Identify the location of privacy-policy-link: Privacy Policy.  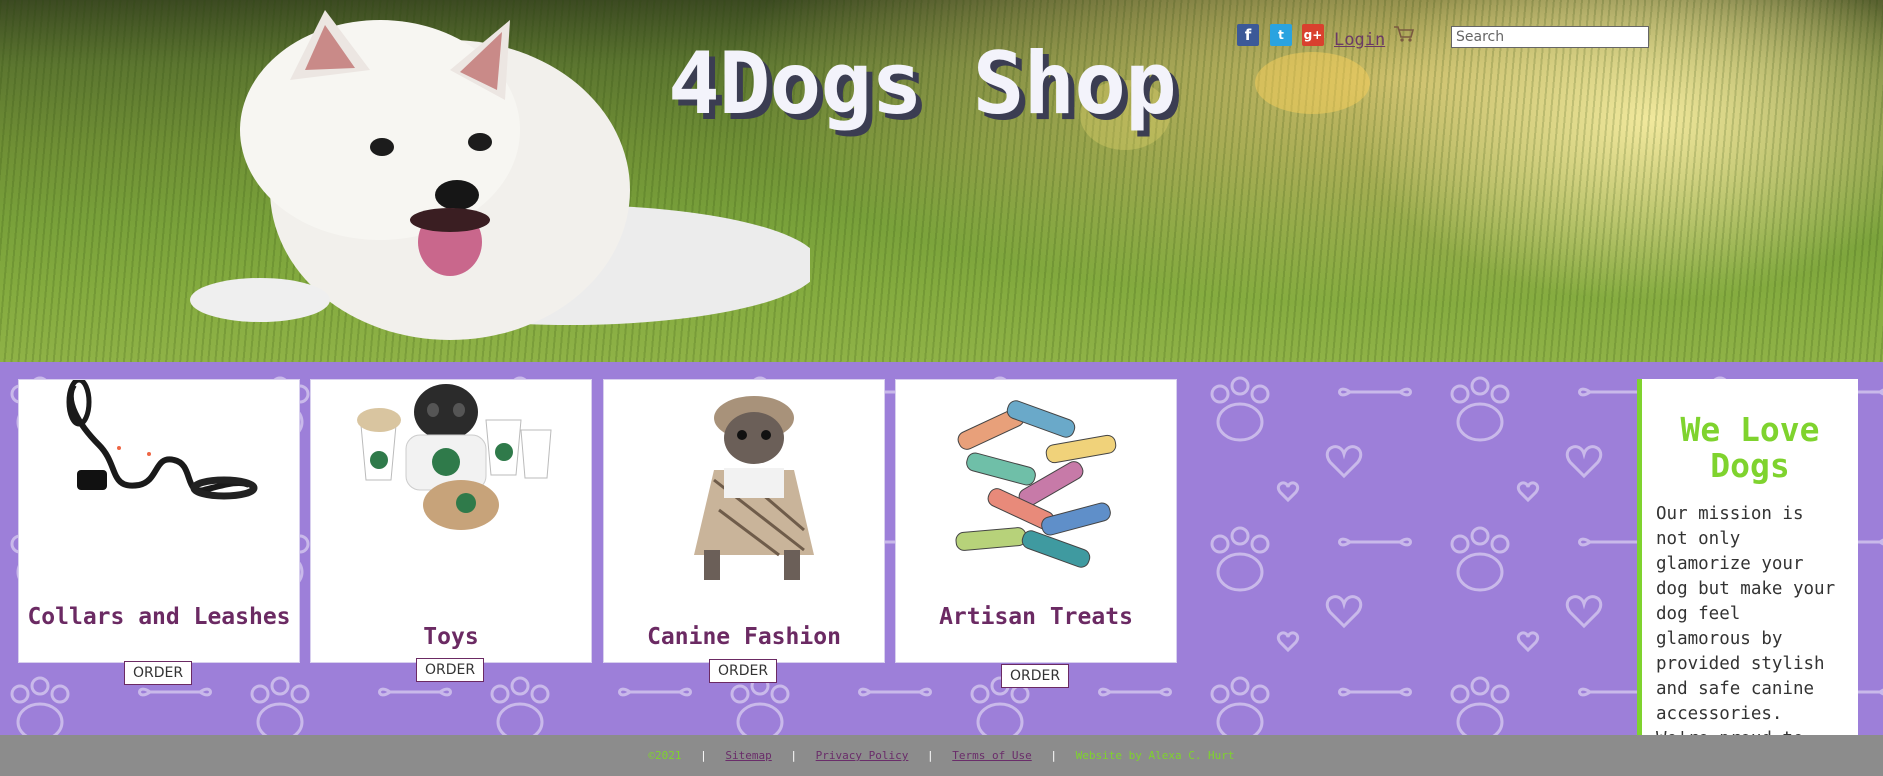
(862, 755).